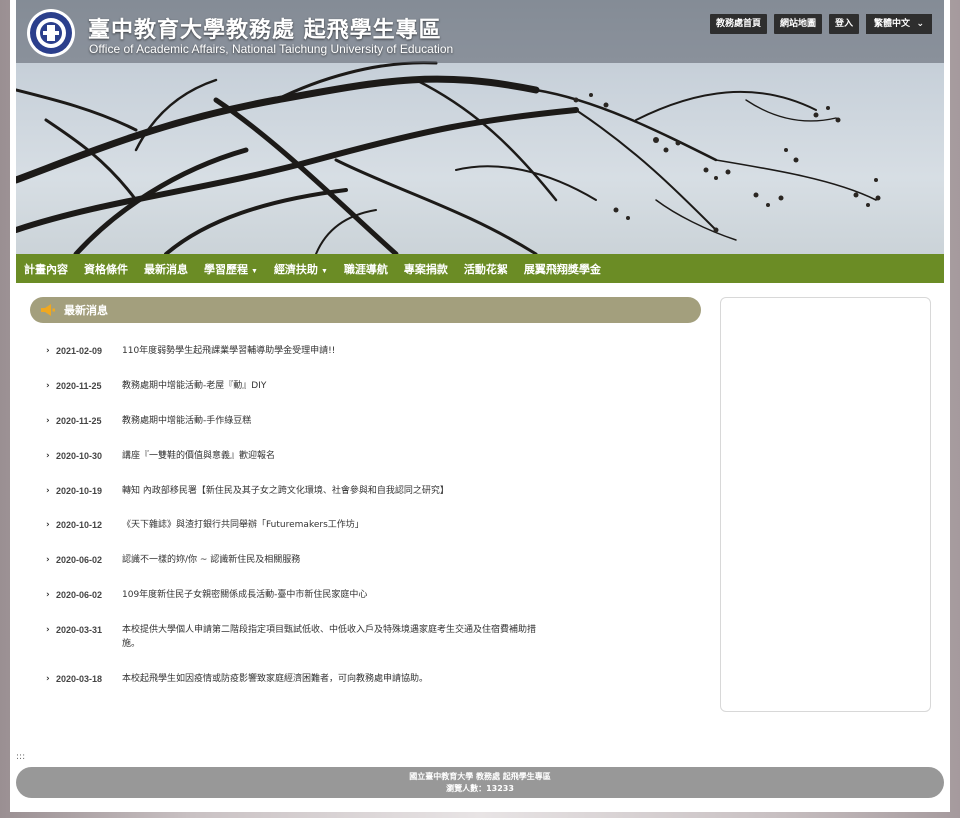 This screenshot has width=960, height=818. Describe the element at coordinates (79, 491) in the screenshot. I see `news-date: 2020-10-19` at that location.